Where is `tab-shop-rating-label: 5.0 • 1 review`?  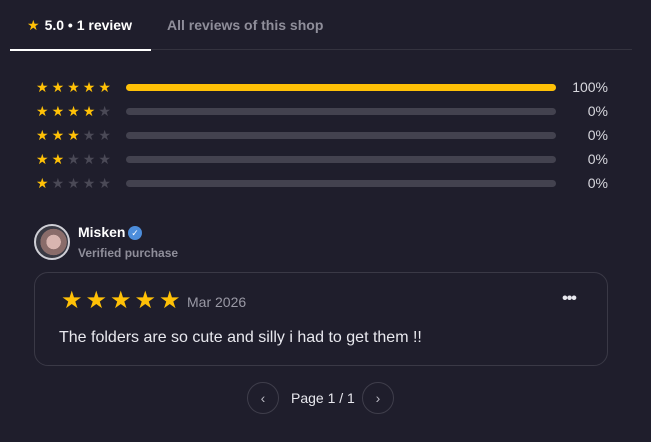 tab-shop-rating-label: 5.0 • 1 review is located at coordinates (88, 25).